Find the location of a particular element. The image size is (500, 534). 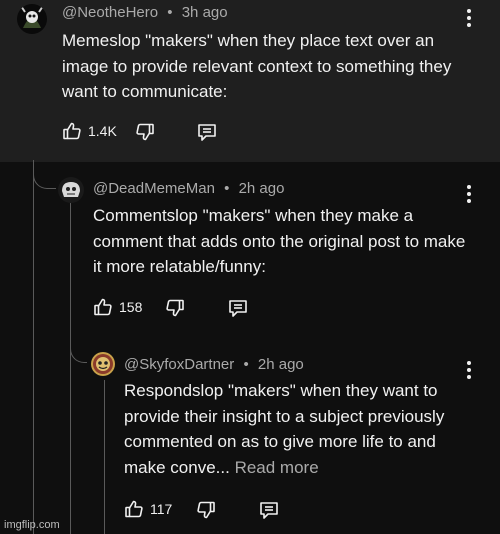

avatar-deadmememan is located at coordinates (71, 190).